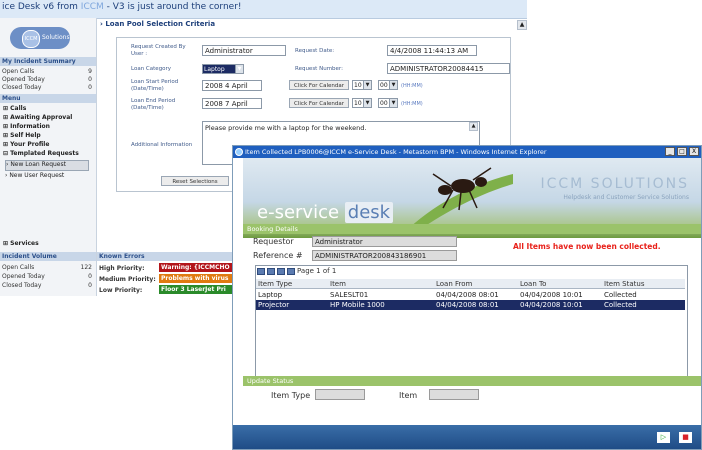  Describe the element at coordinates (388, 103) in the screenshot. I see `end-minute-select: 00 ▼` at that location.